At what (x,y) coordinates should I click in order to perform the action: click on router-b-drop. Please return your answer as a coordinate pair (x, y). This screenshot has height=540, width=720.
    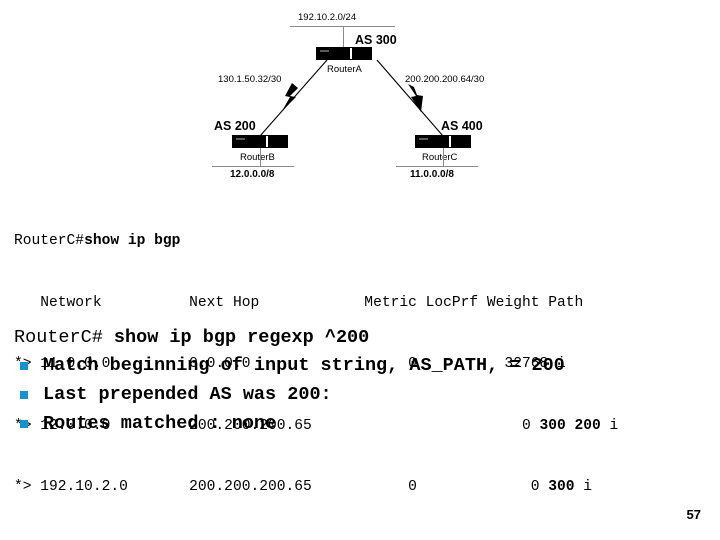
    Looking at the image, I should click on (260, 157).